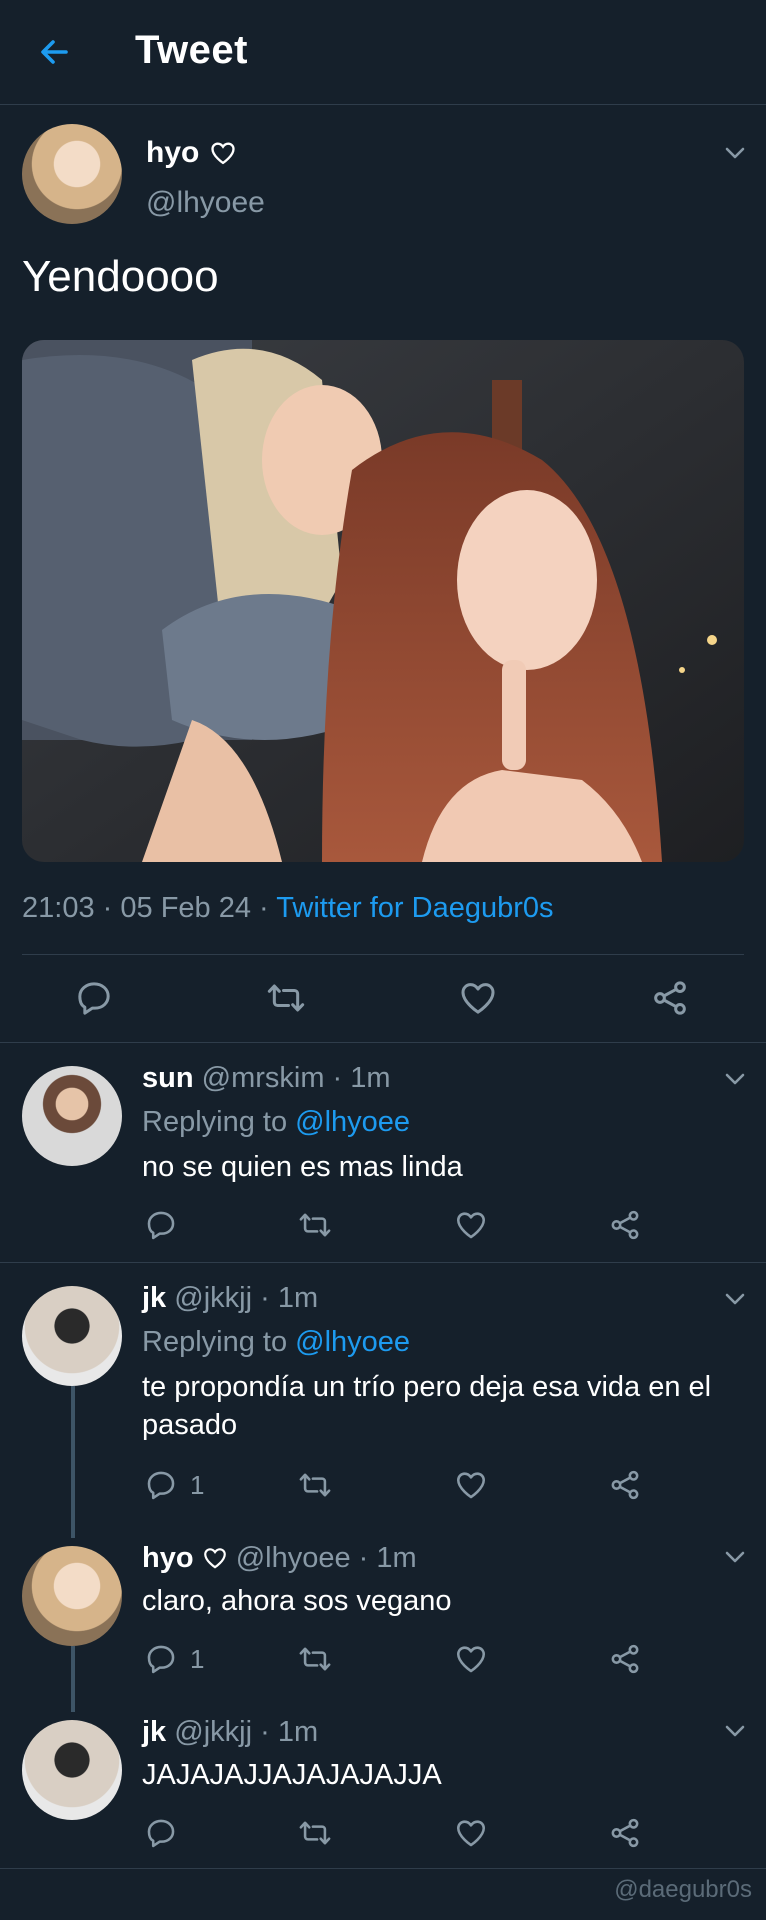  I want to click on reply-text: JAJAJAJJAJAJAJAJJA, so click(292, 1775).